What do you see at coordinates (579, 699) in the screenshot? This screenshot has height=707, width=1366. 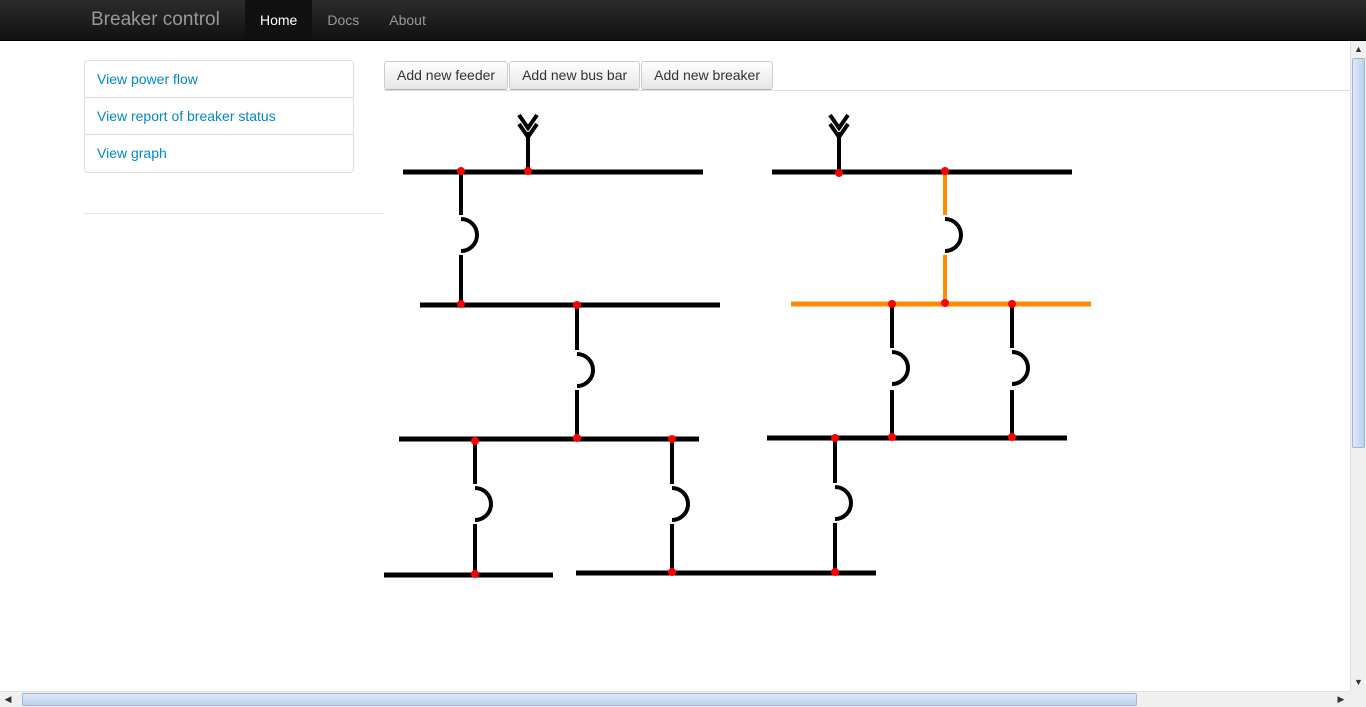 I see `horizontal-scroll-thumb` at bounding box center [579, 699].